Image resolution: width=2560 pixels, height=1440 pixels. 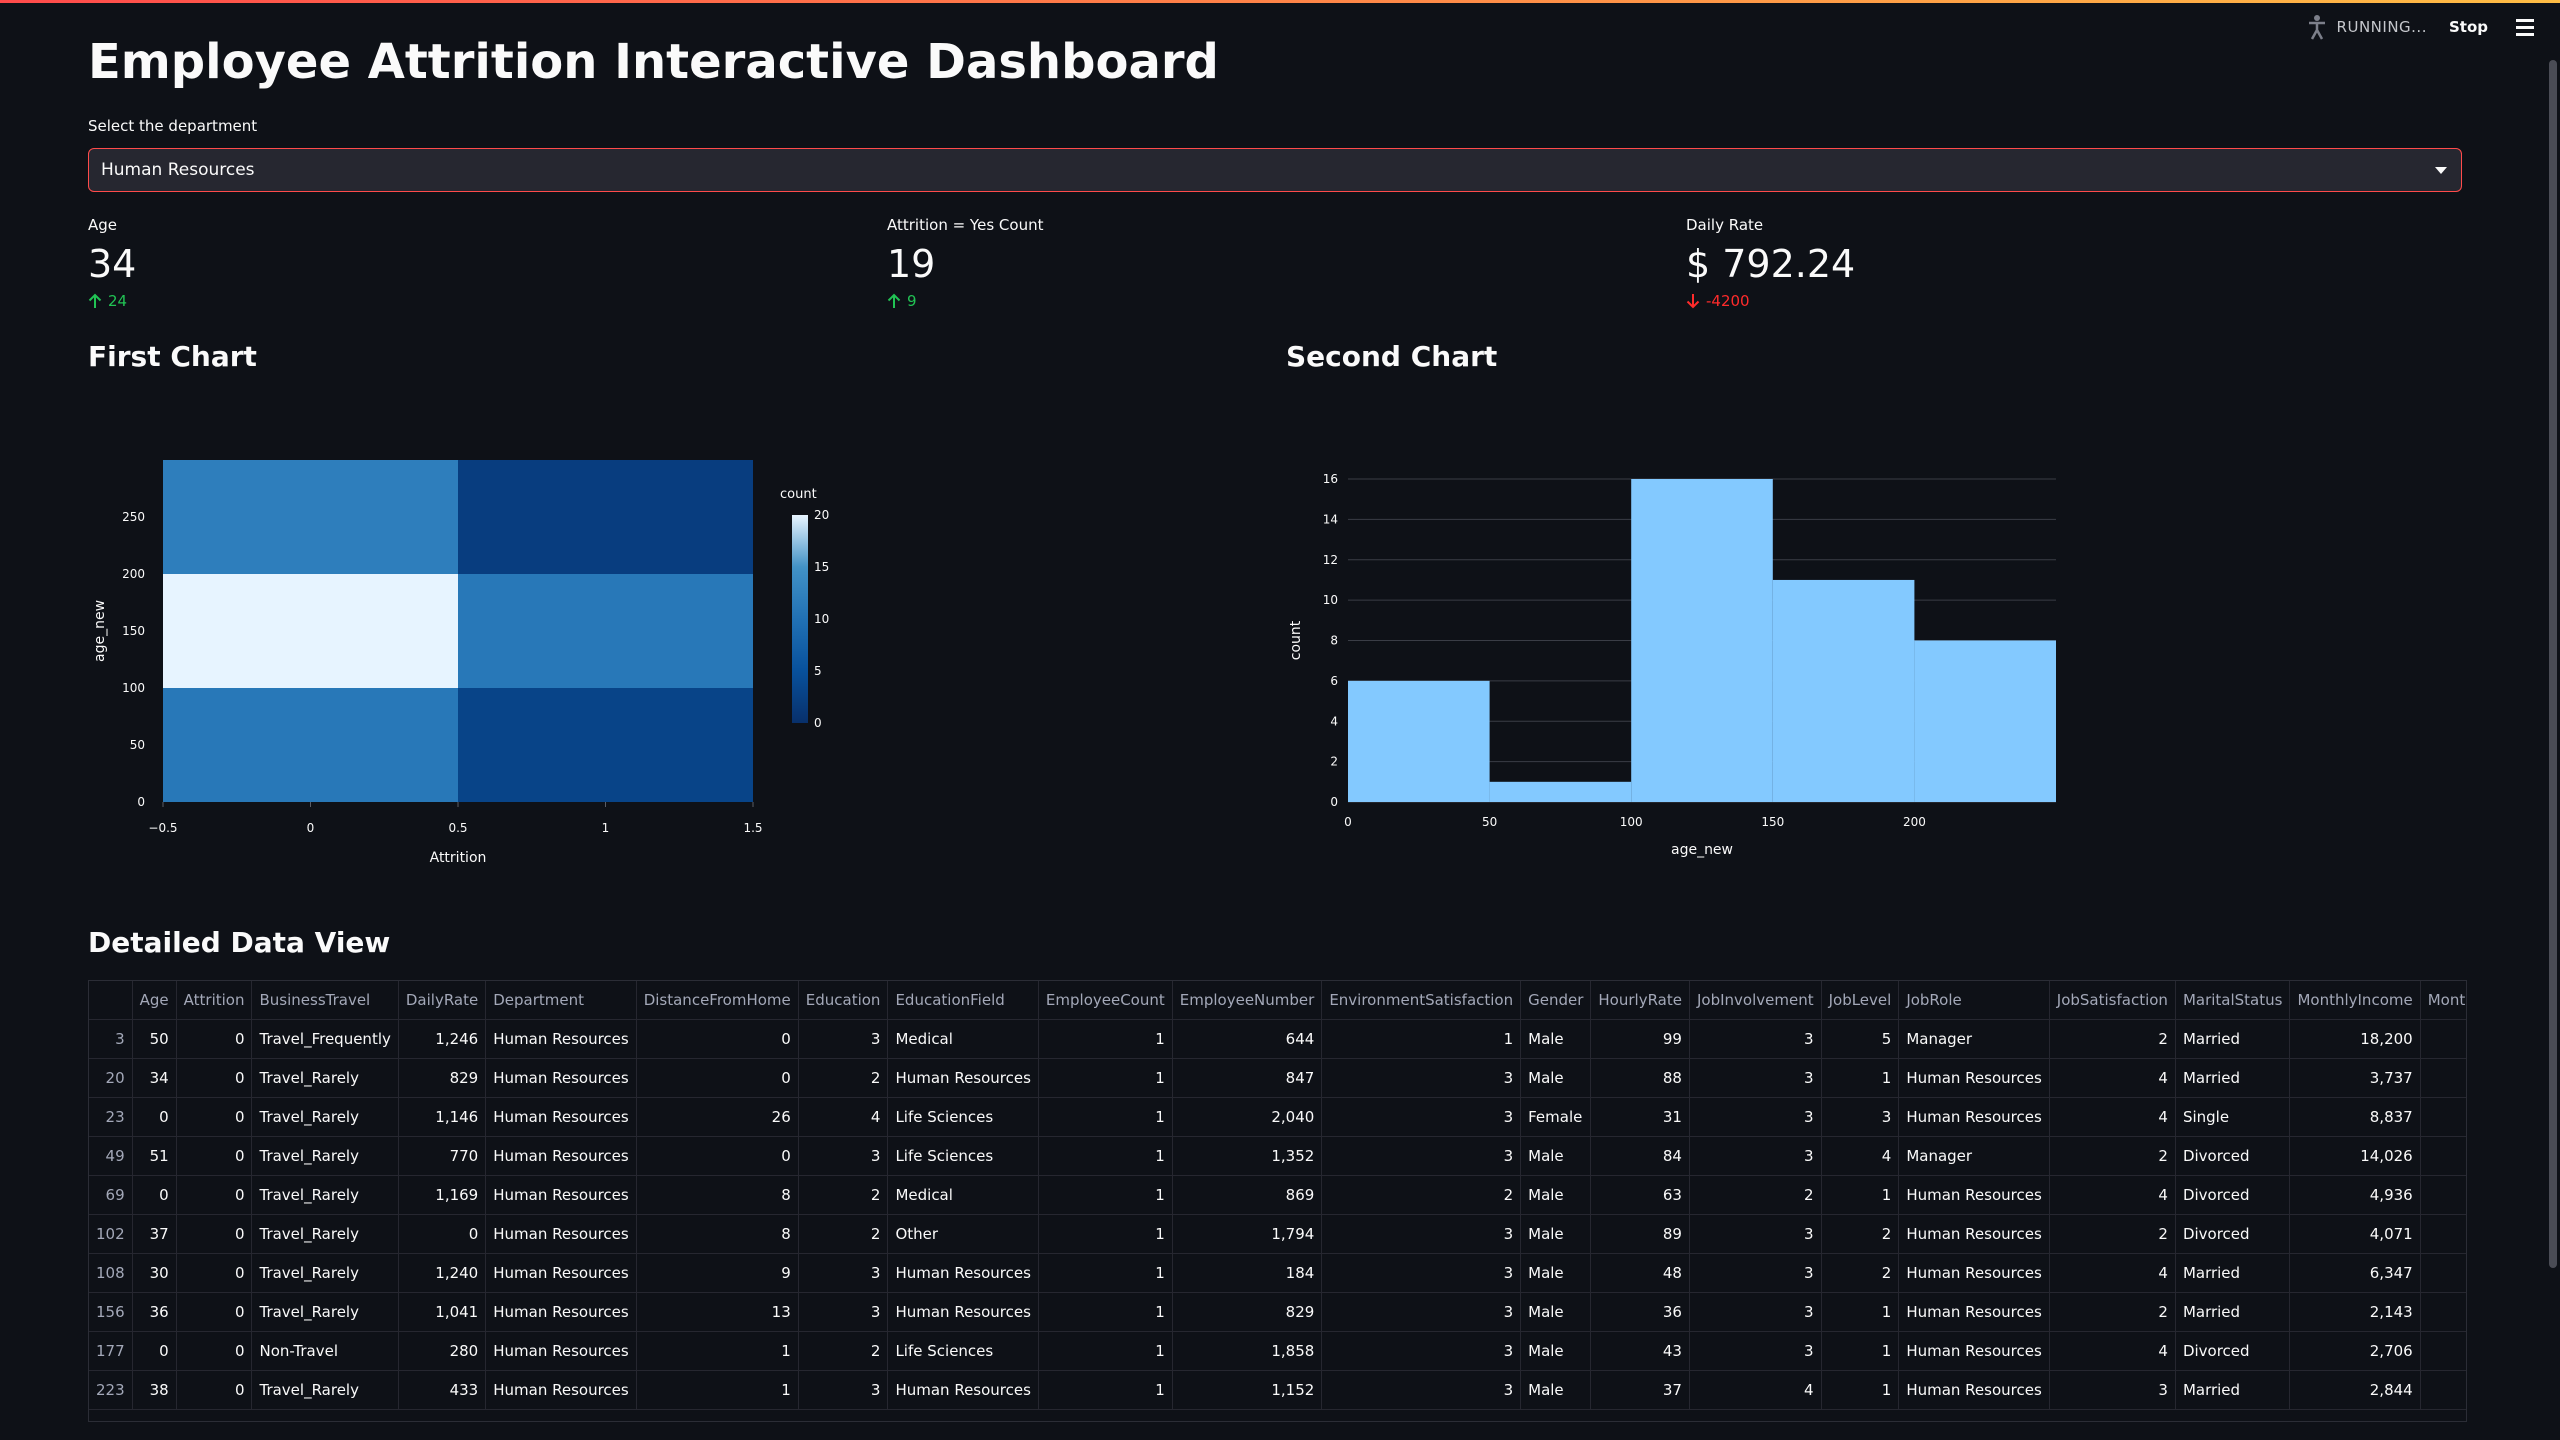 What do you see at coordinates (133, 631) in the screenshot?
I see `y-tick-label: 150` at bounding box center [133, 631].